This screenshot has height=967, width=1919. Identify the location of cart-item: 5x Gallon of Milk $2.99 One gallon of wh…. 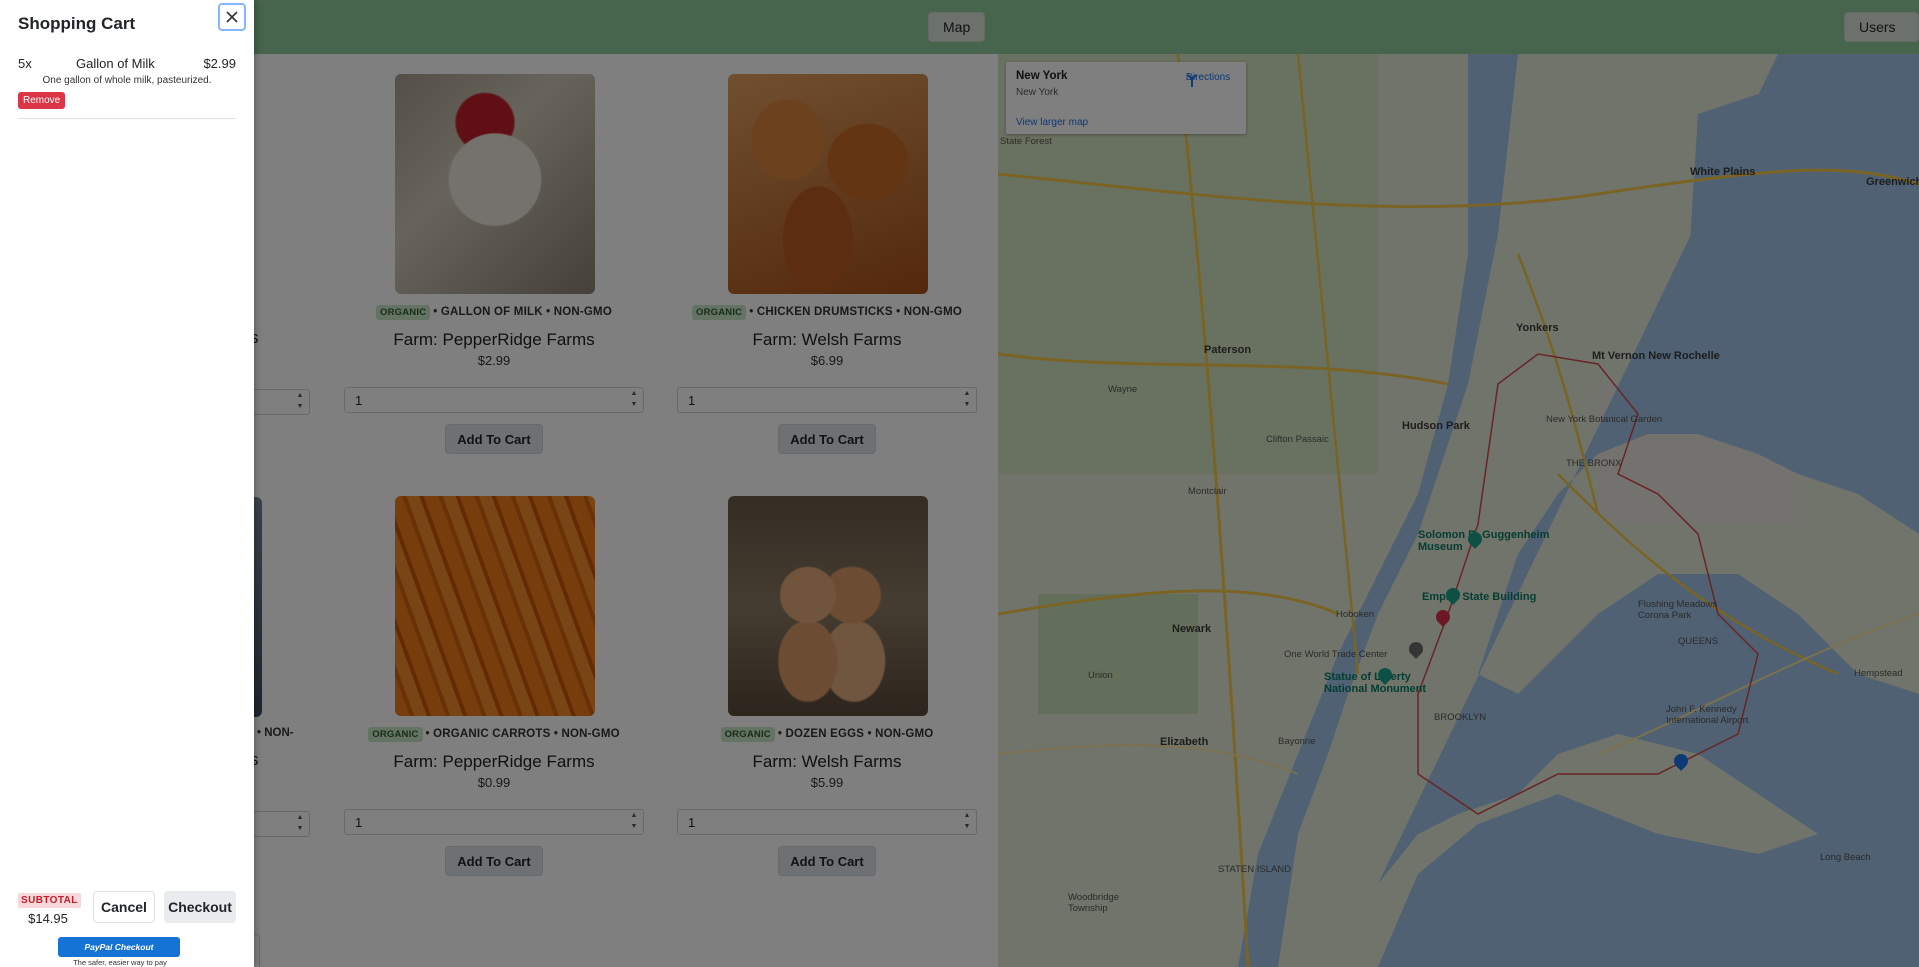
(127, 81).